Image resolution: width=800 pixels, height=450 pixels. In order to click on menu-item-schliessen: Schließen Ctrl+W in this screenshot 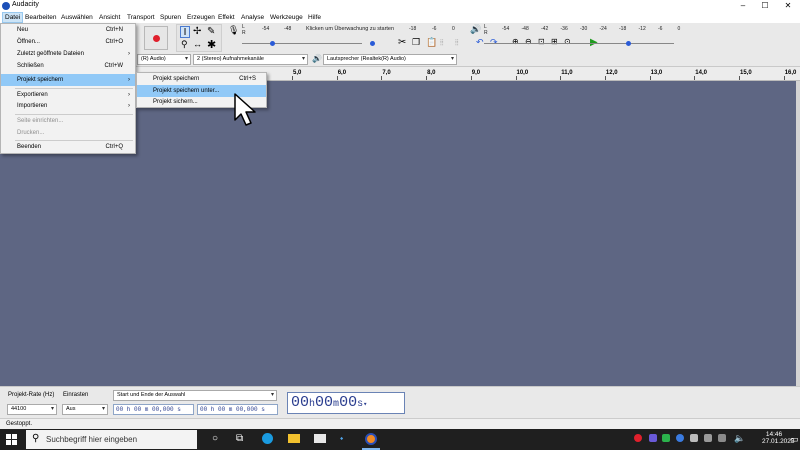, I will do `click(68, 66)`.